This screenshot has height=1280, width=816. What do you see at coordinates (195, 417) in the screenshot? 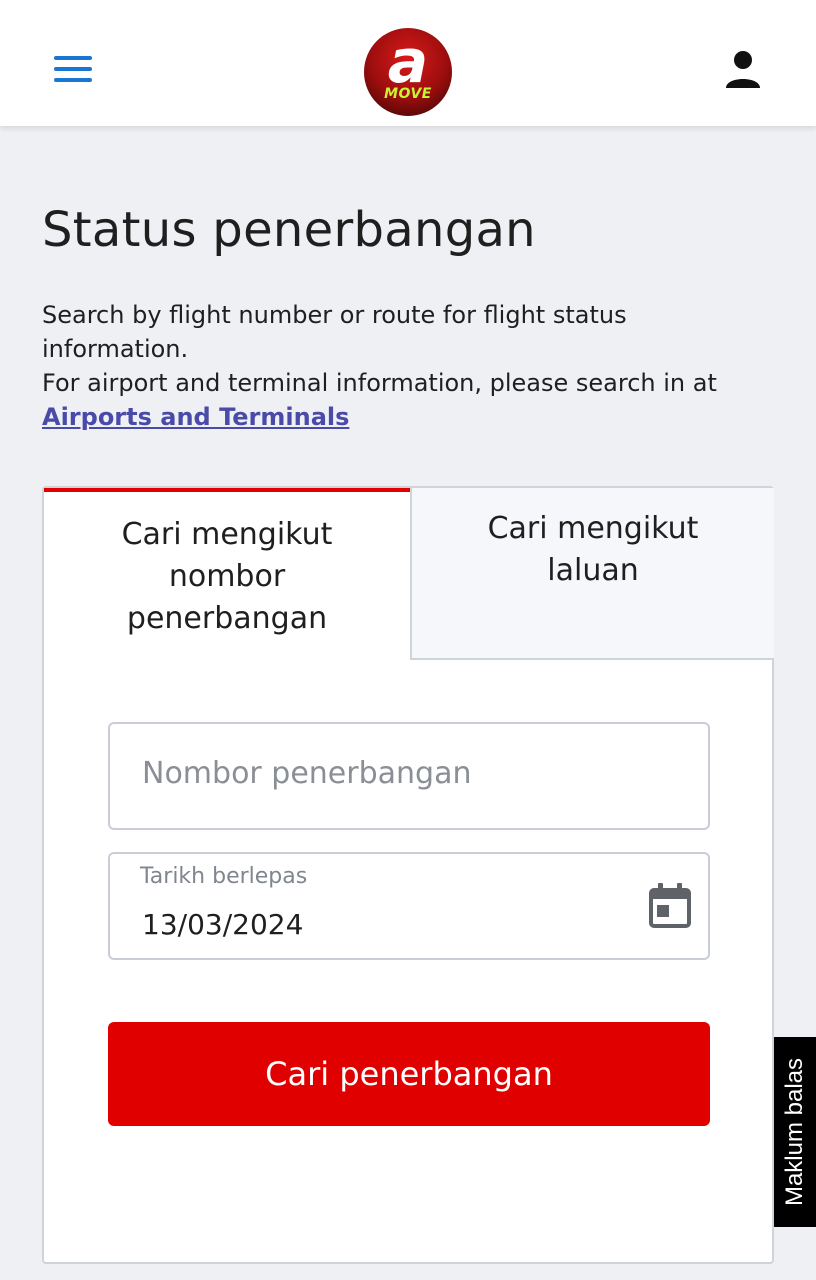
I see `airports-terminals-link: Airports and Terminals` at bounding box center [195, 417].